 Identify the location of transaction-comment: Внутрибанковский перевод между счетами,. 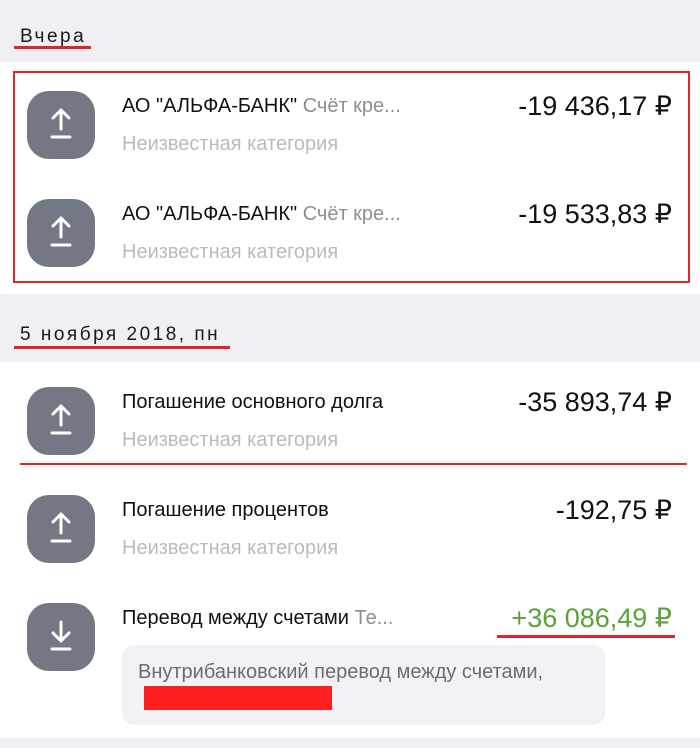
(363, 685).